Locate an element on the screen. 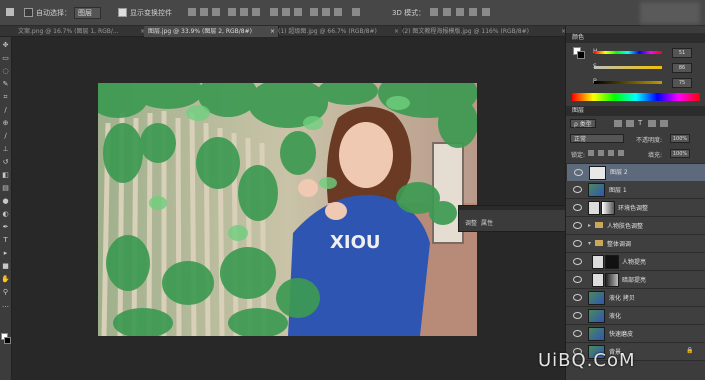  layer-name: 图层 2 is located at coordinates (619, 173).